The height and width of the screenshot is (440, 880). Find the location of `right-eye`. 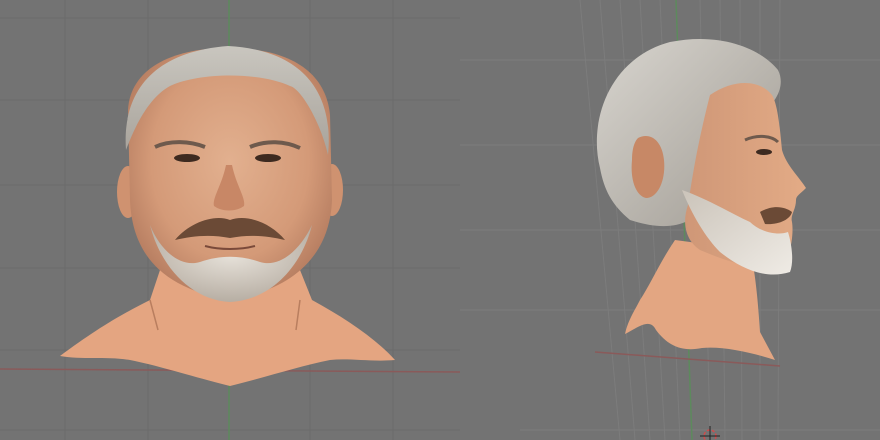

right-eye is located at coordinates (268, 158).